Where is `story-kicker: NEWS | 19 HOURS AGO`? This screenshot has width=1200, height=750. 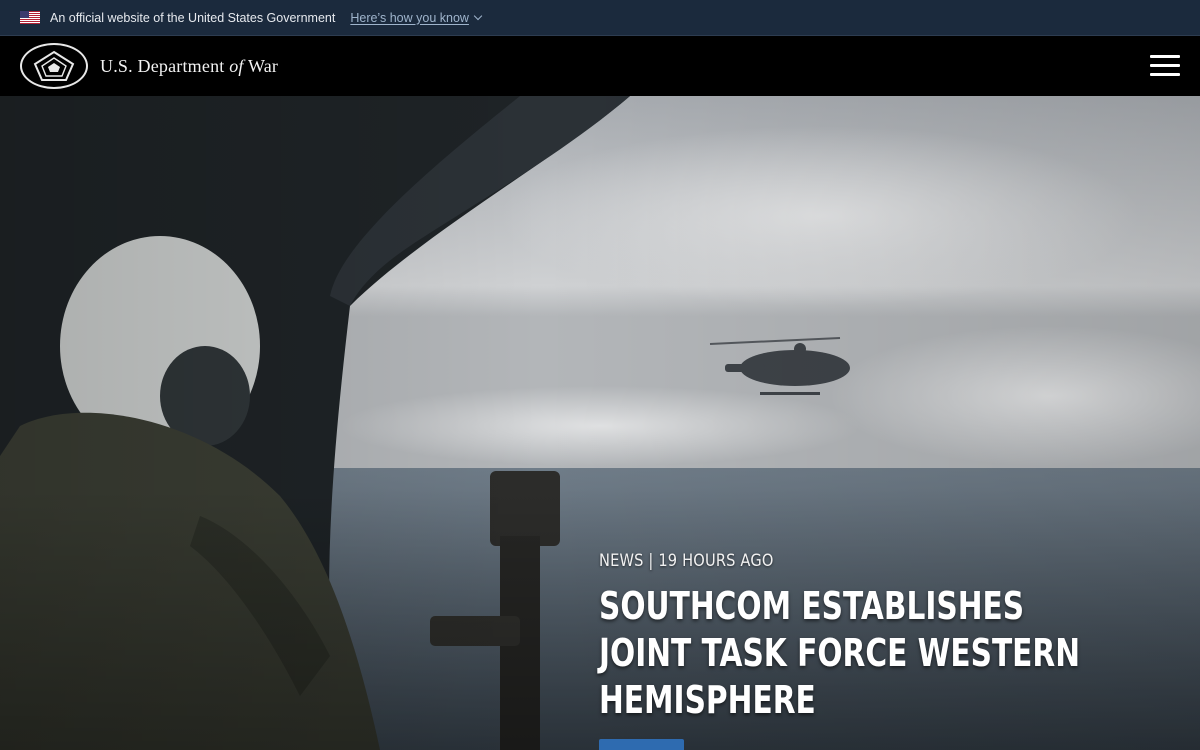
story-kicker: NEWS | 19 HOURS AGO is located at coordinates (686, 561).